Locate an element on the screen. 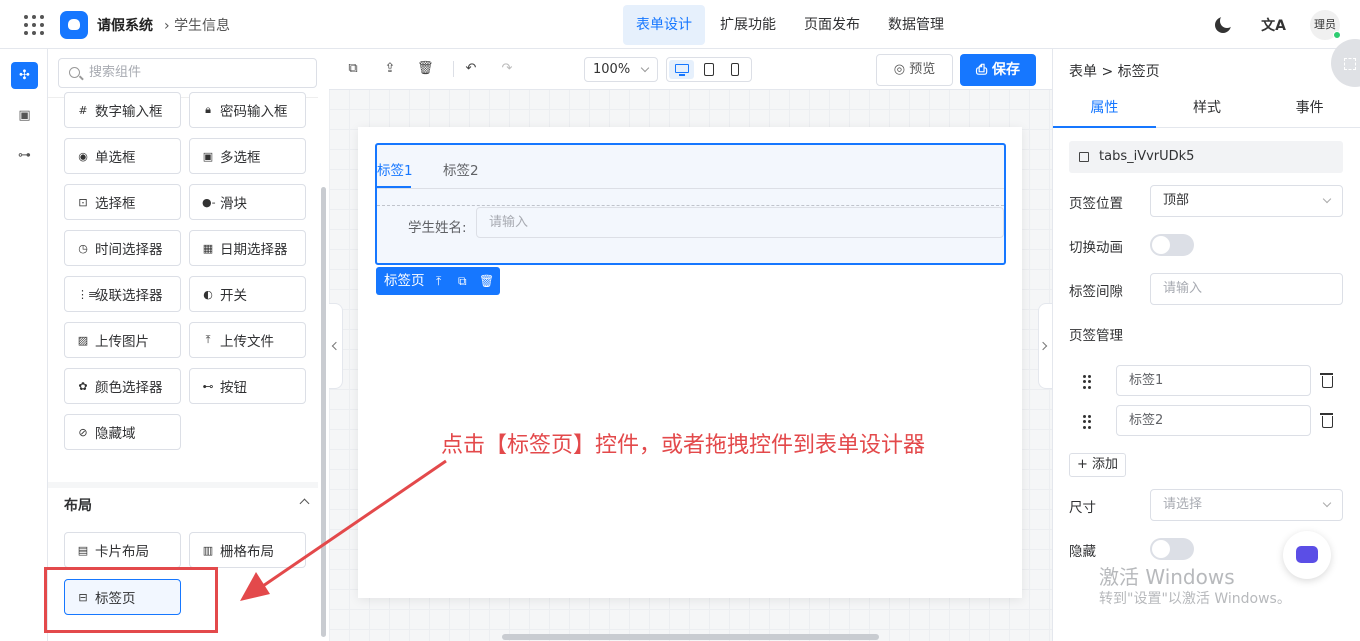 The width and height of the screenshot is (1360, 641). collapse-right-panel is located at coordinates (1045, 346).